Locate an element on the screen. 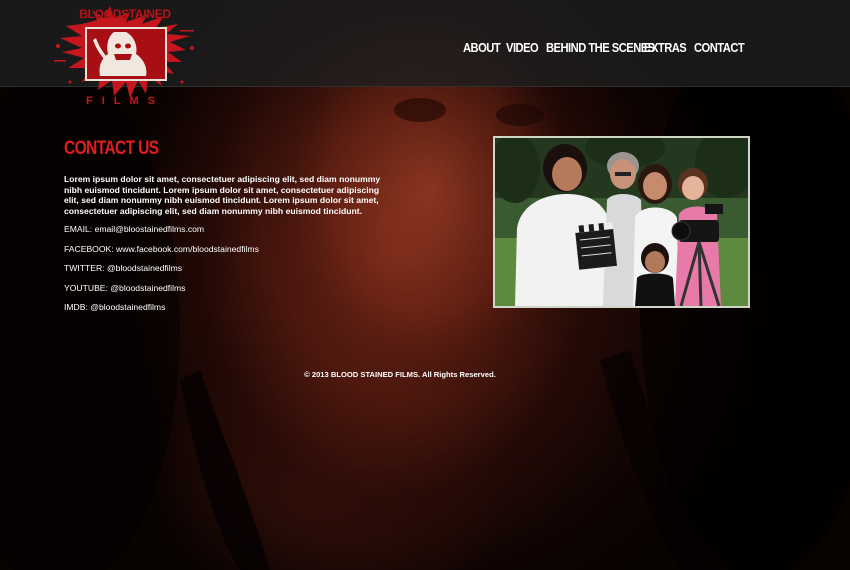  page-title: CONTACT US is located at coordinates (111, 148).